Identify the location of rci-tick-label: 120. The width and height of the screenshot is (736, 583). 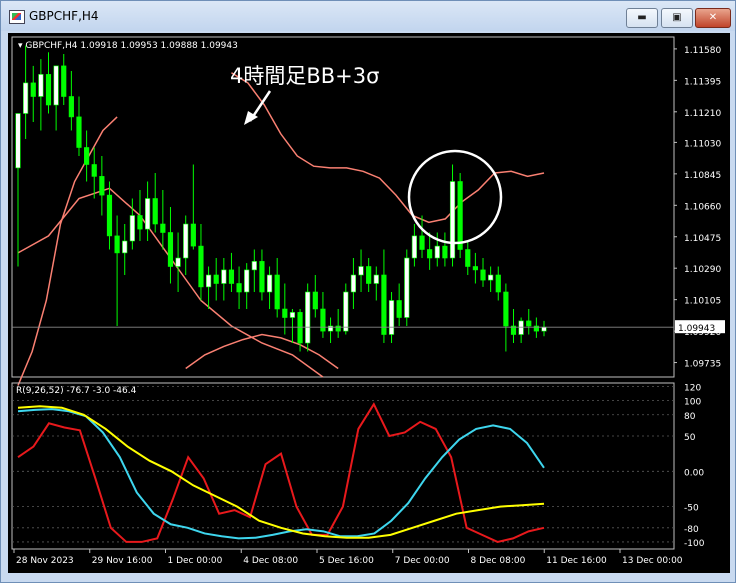
(692, 389).